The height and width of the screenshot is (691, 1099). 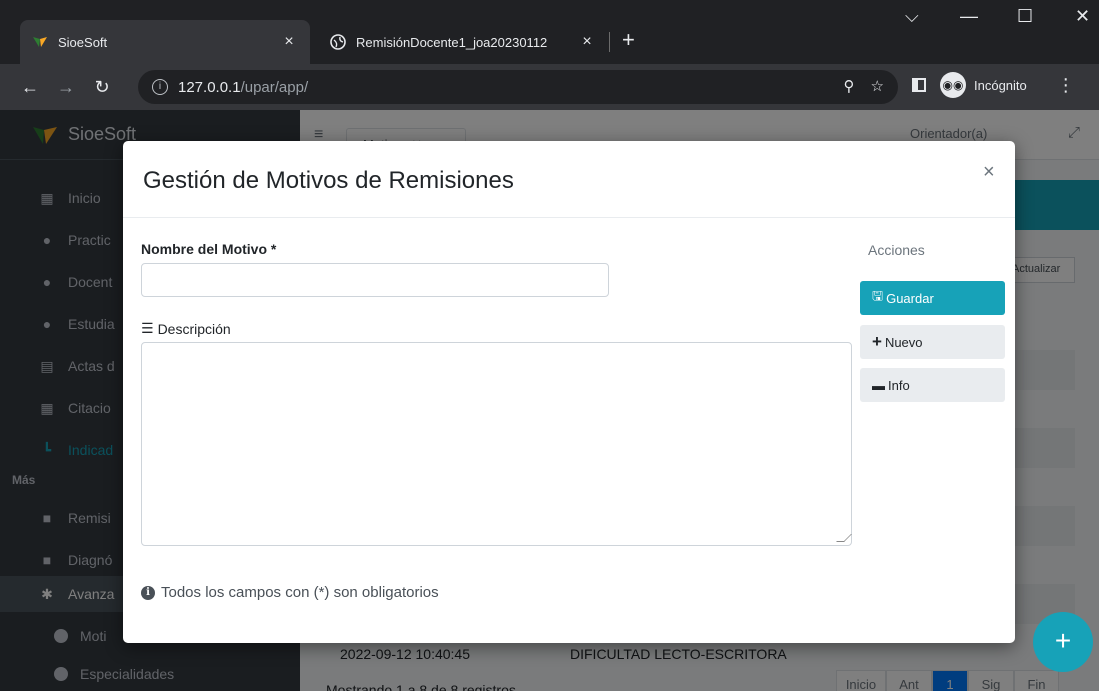 What do you see at coordinates (1066, 85) in the screenshot?
I see `more-menu-icon: ⋮` at bounding box center [1066, 85].